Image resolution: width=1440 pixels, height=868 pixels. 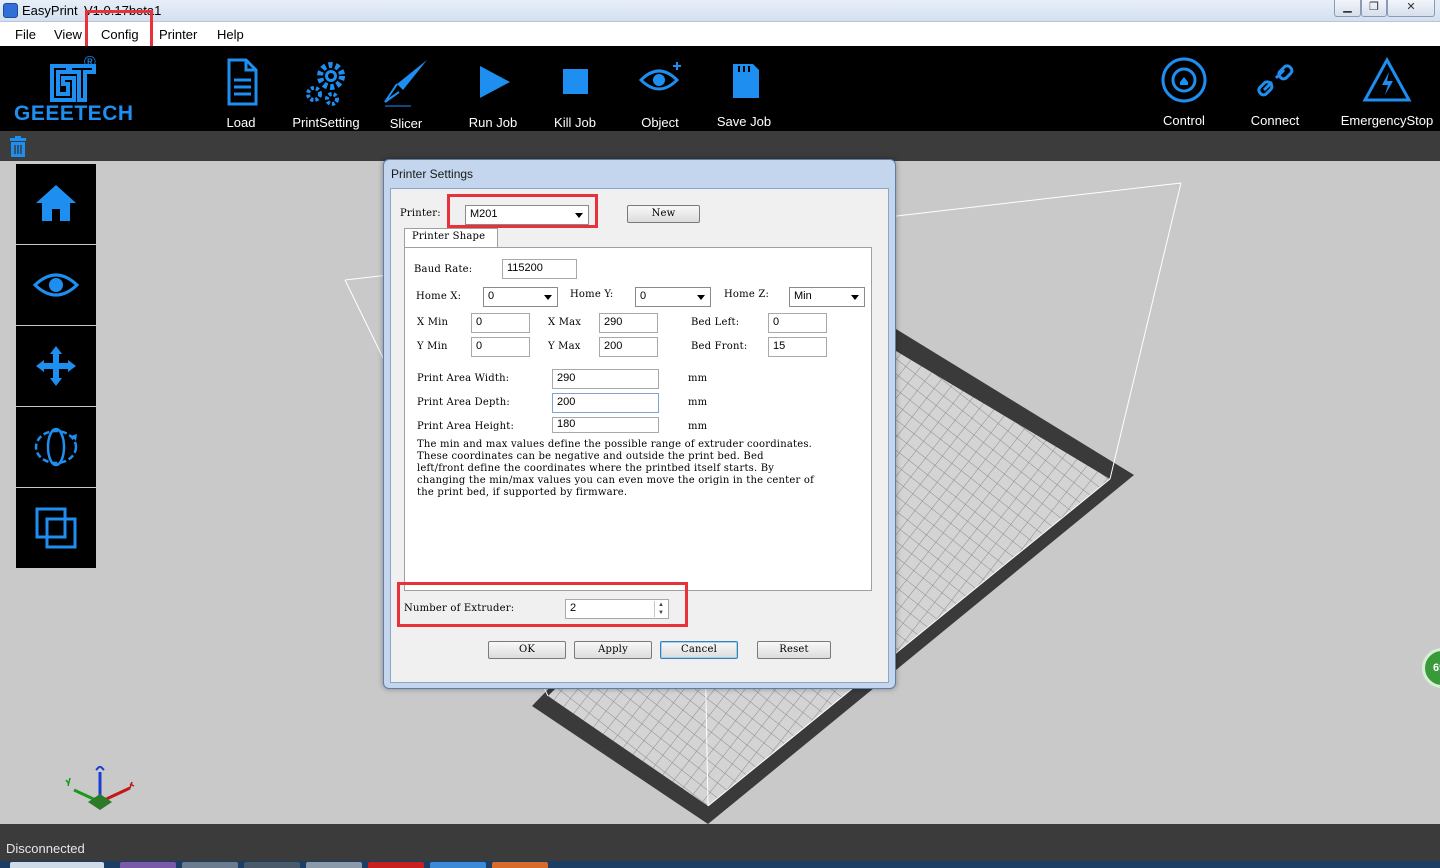 I want to click on baud-rate-input: 115200, so click(x=539, y=269).